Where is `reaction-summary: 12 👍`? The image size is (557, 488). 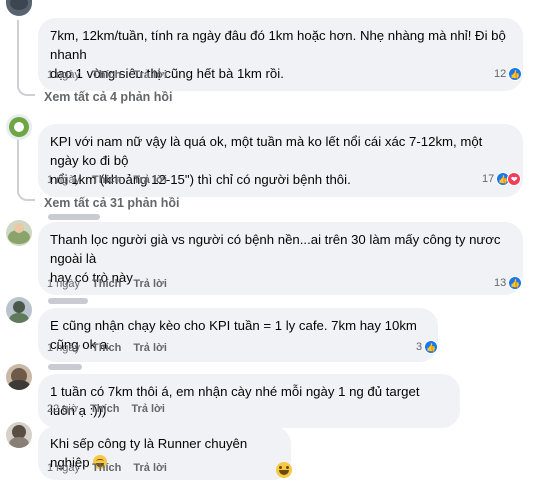 reaction-summary: 12 👍 is located at coordinates (508, 74).